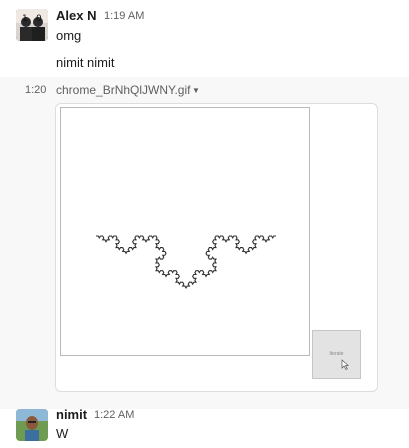  Describe the element at coordinates (196, 90) in the screenshot. I see `caret-down-icon: ▼` at that location.